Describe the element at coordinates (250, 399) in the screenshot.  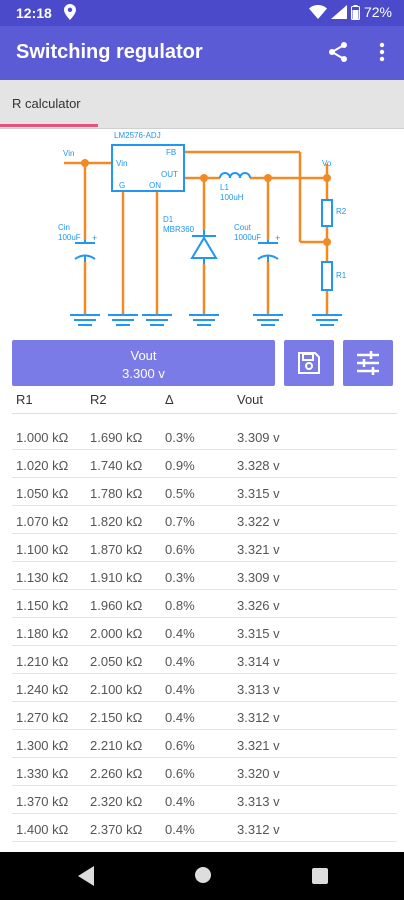
I see `header-vout: Vout` at that location.